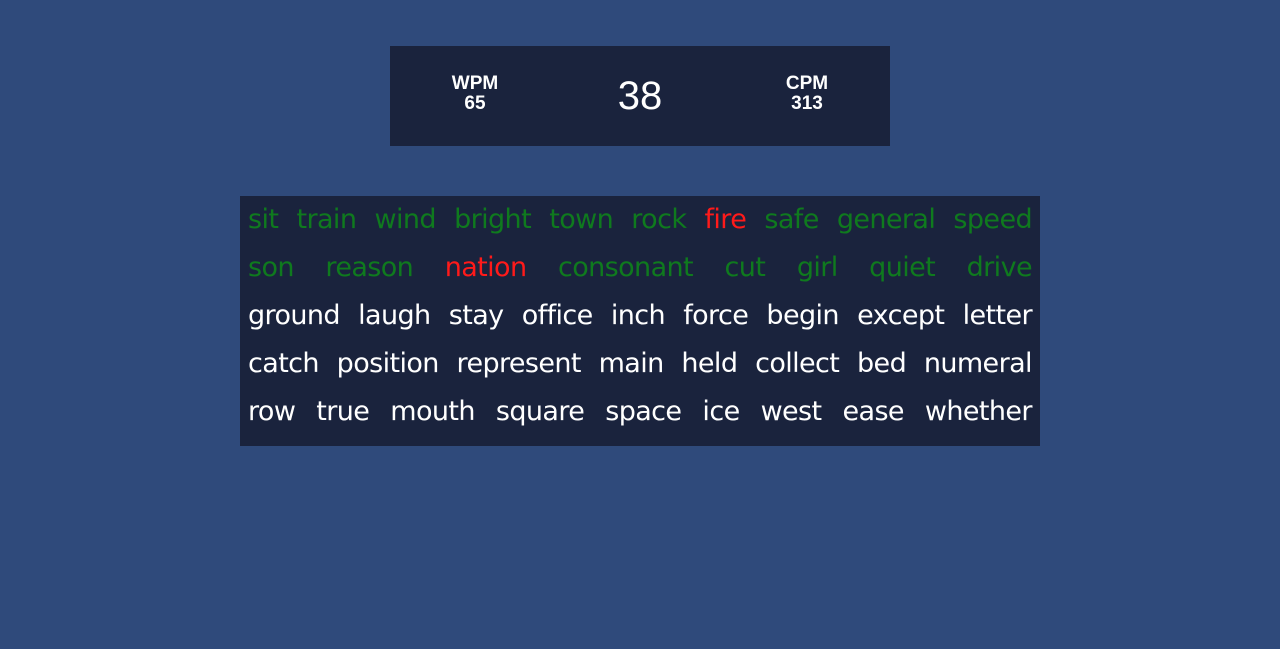 Image resolution: width=1280 pixels, height=649 pixels. What do you see at coordinates (432, 411) in the screenshot?
I see `word-pending: mouth` at bounding box center [432, 411].